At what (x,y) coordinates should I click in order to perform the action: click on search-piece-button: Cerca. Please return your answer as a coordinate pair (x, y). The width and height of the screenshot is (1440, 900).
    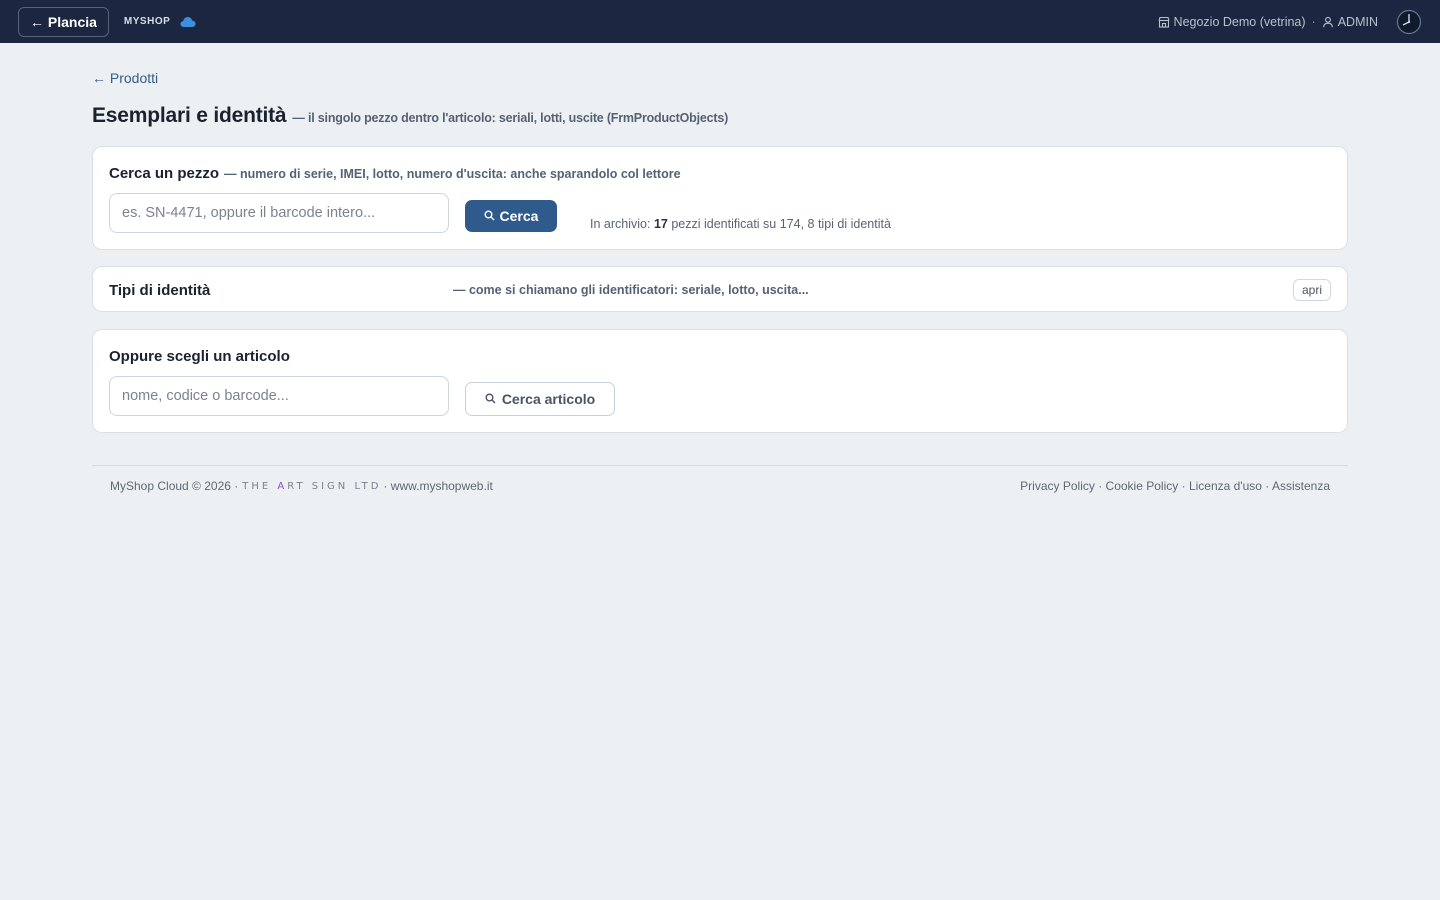
    Looking at the image, I should click on (511, 216).